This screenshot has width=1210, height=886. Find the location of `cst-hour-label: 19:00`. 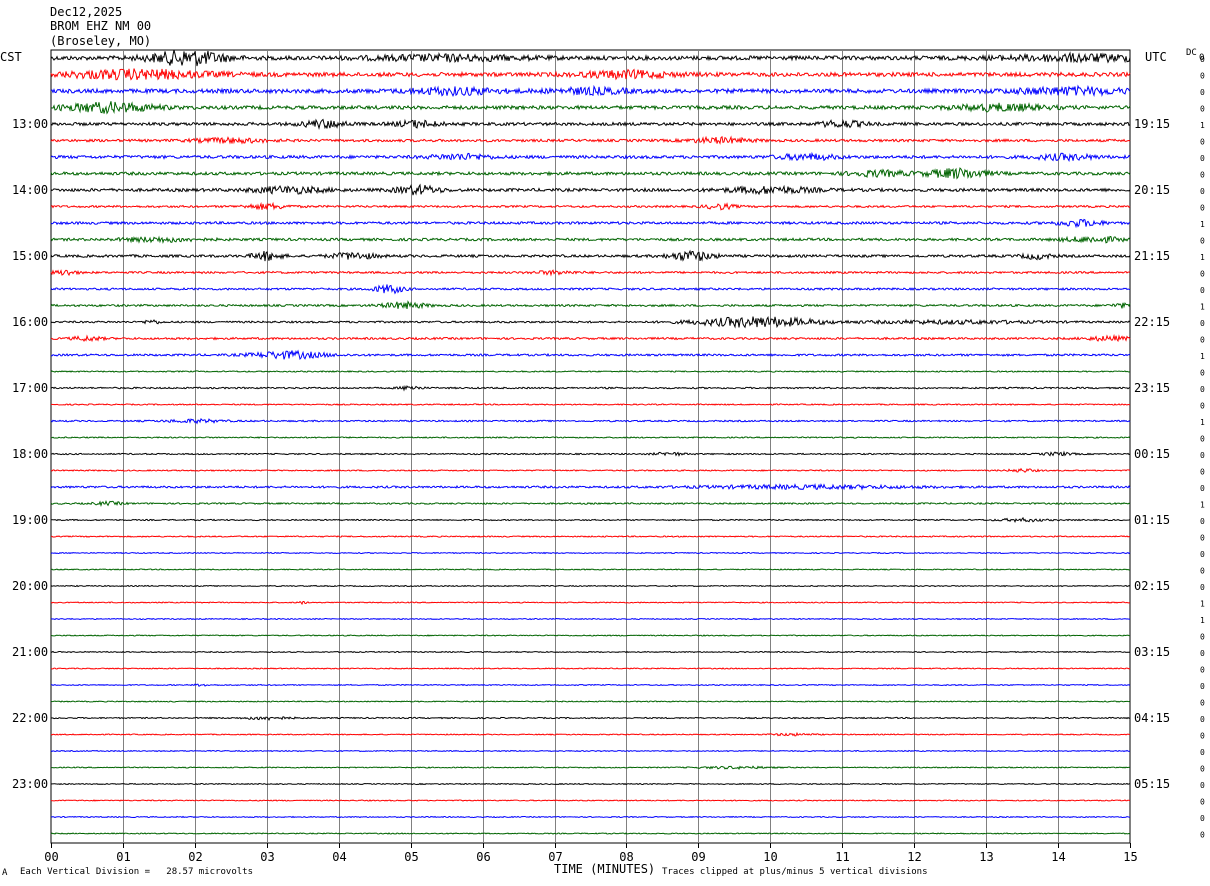

cst-hour-label: 19:00 is located at coordinates (30, 520).